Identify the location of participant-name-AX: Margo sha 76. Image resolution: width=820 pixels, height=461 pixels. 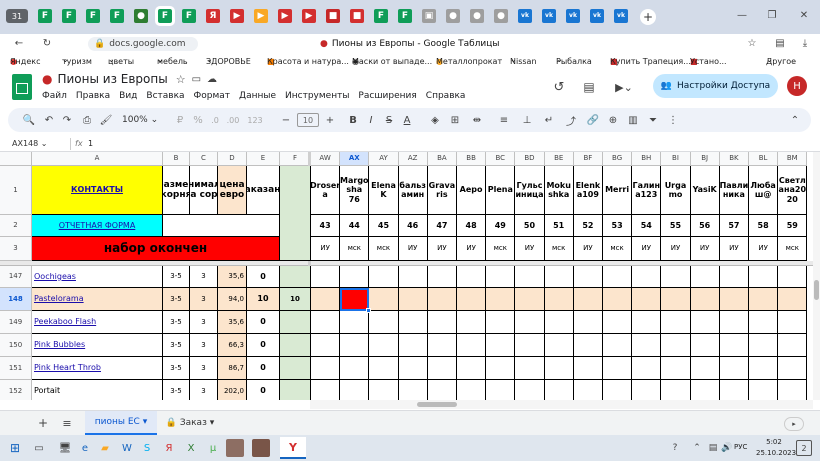
(355, 190).